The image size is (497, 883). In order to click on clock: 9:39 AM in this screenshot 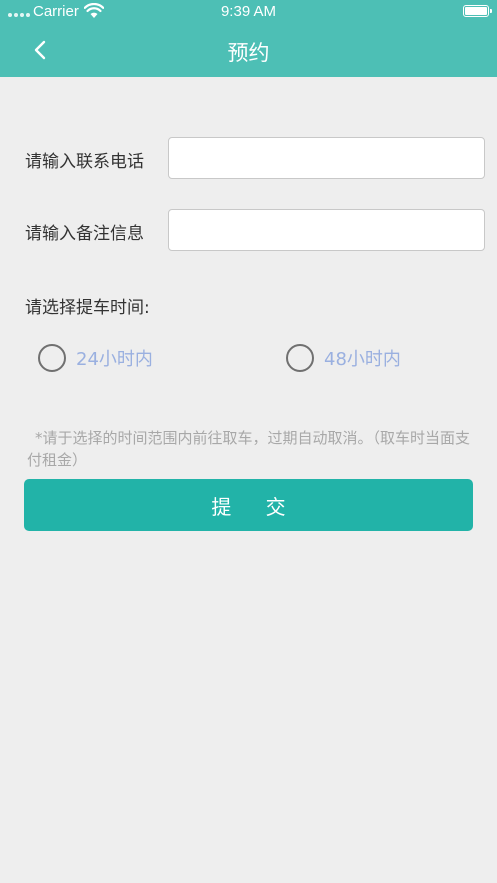, I will do `click(248, 11)`.